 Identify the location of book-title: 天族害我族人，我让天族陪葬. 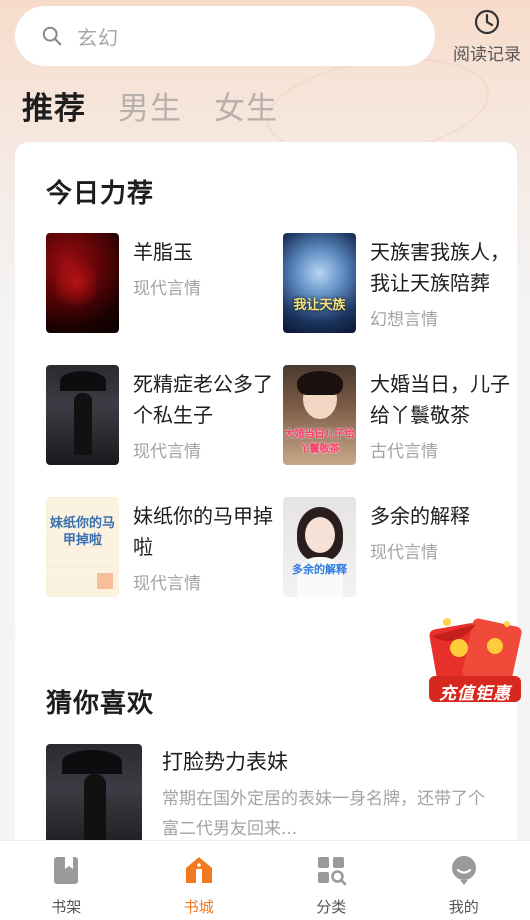
(440, 267).